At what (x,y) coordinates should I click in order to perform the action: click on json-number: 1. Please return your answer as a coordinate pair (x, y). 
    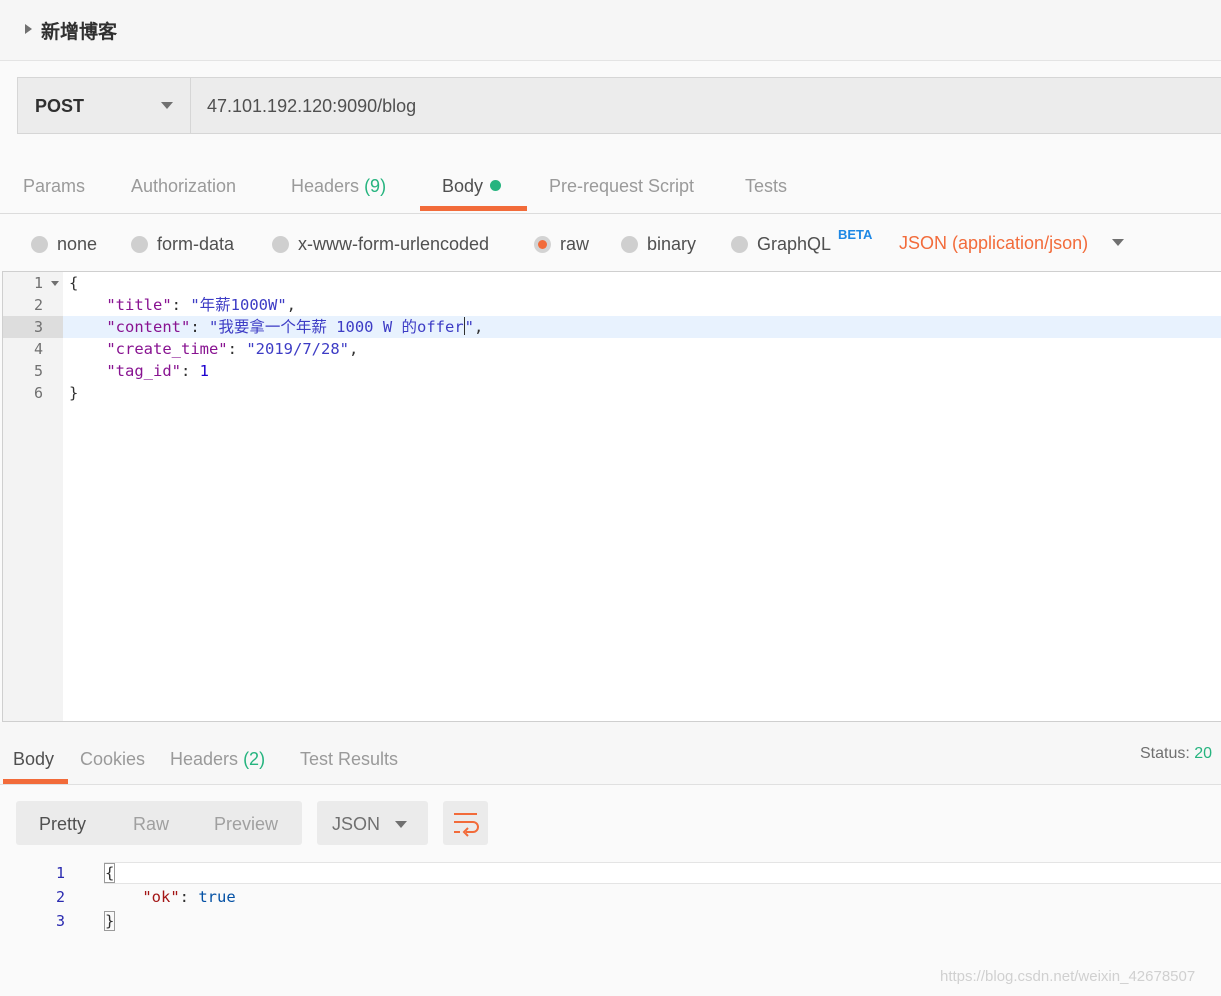
    Looking at the image, I should click on (204, 371).